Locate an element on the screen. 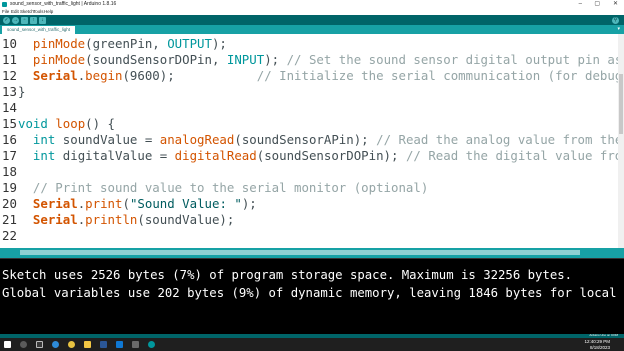 The image size is (624, 351). code-token: (9600); is located at coordinates (189, 75).